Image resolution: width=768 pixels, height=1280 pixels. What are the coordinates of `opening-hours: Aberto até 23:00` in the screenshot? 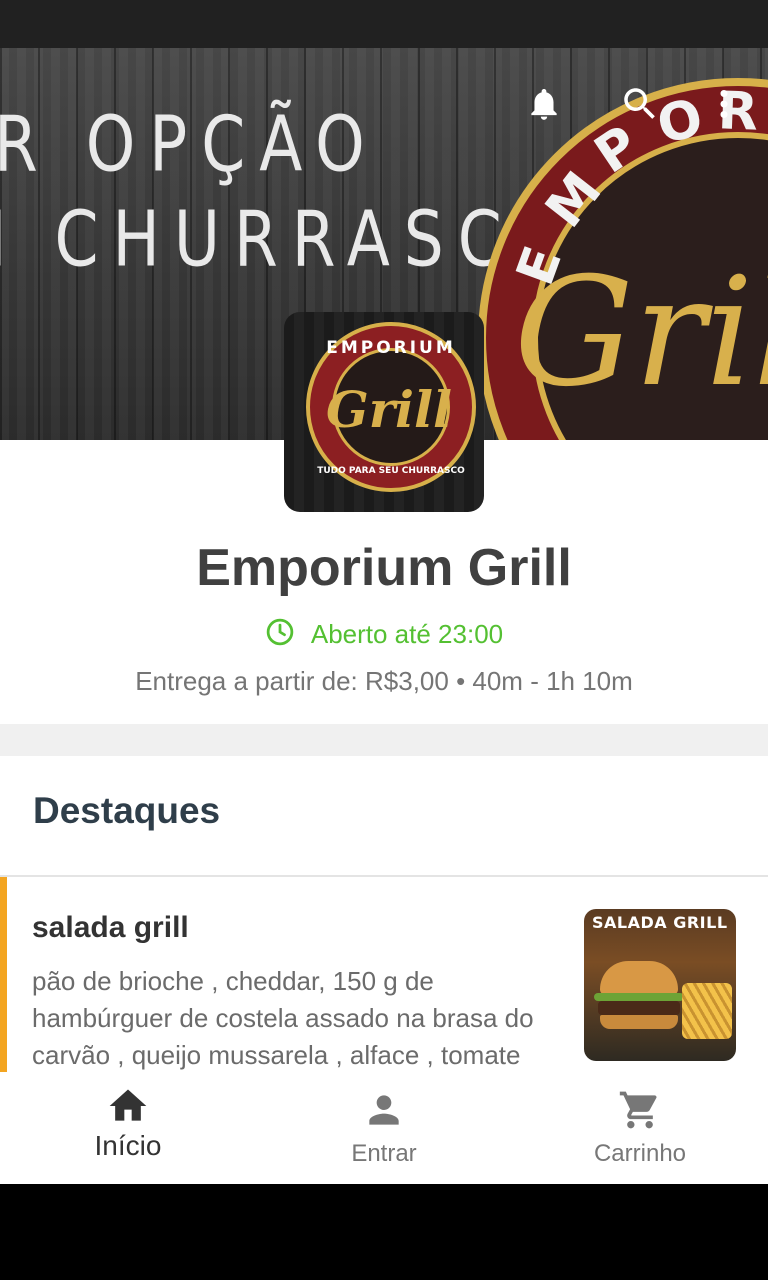 It's located at (384, 634).